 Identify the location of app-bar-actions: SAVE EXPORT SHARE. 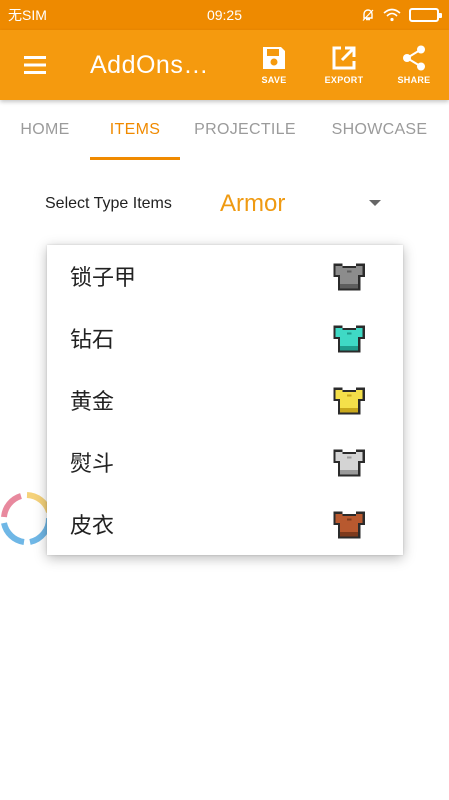
(344, 65).